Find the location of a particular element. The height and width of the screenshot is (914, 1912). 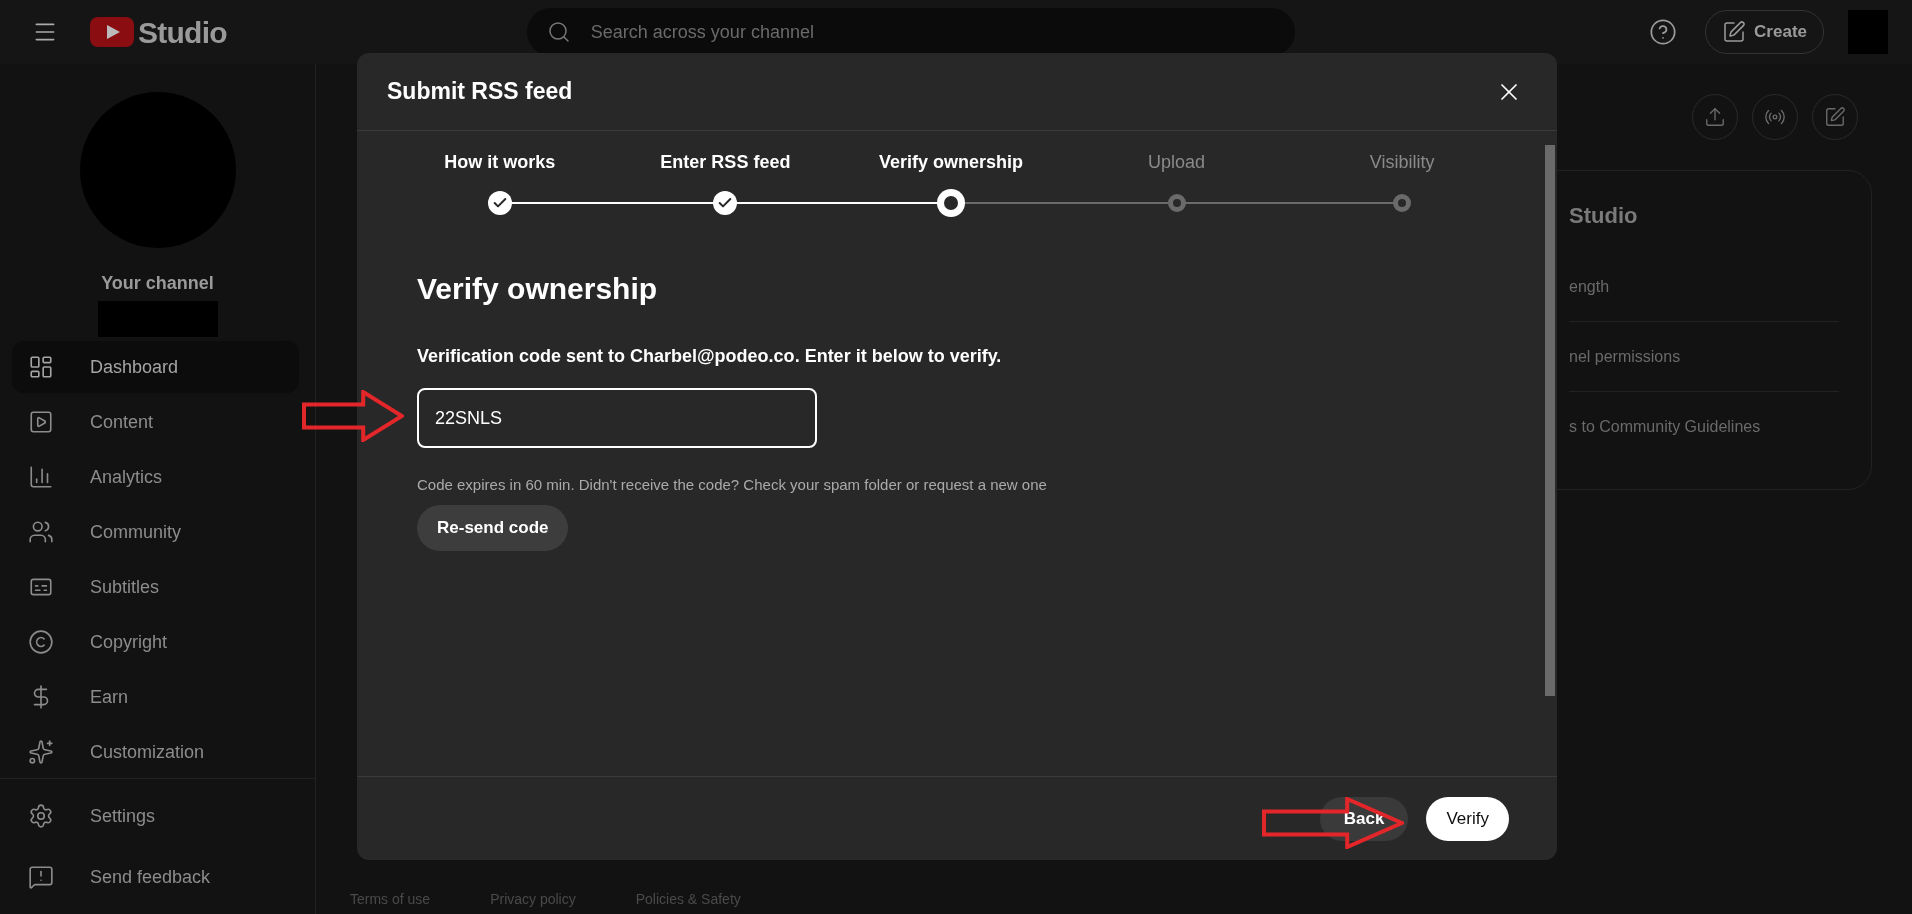

search-icon is located at coordinates (558, 32).